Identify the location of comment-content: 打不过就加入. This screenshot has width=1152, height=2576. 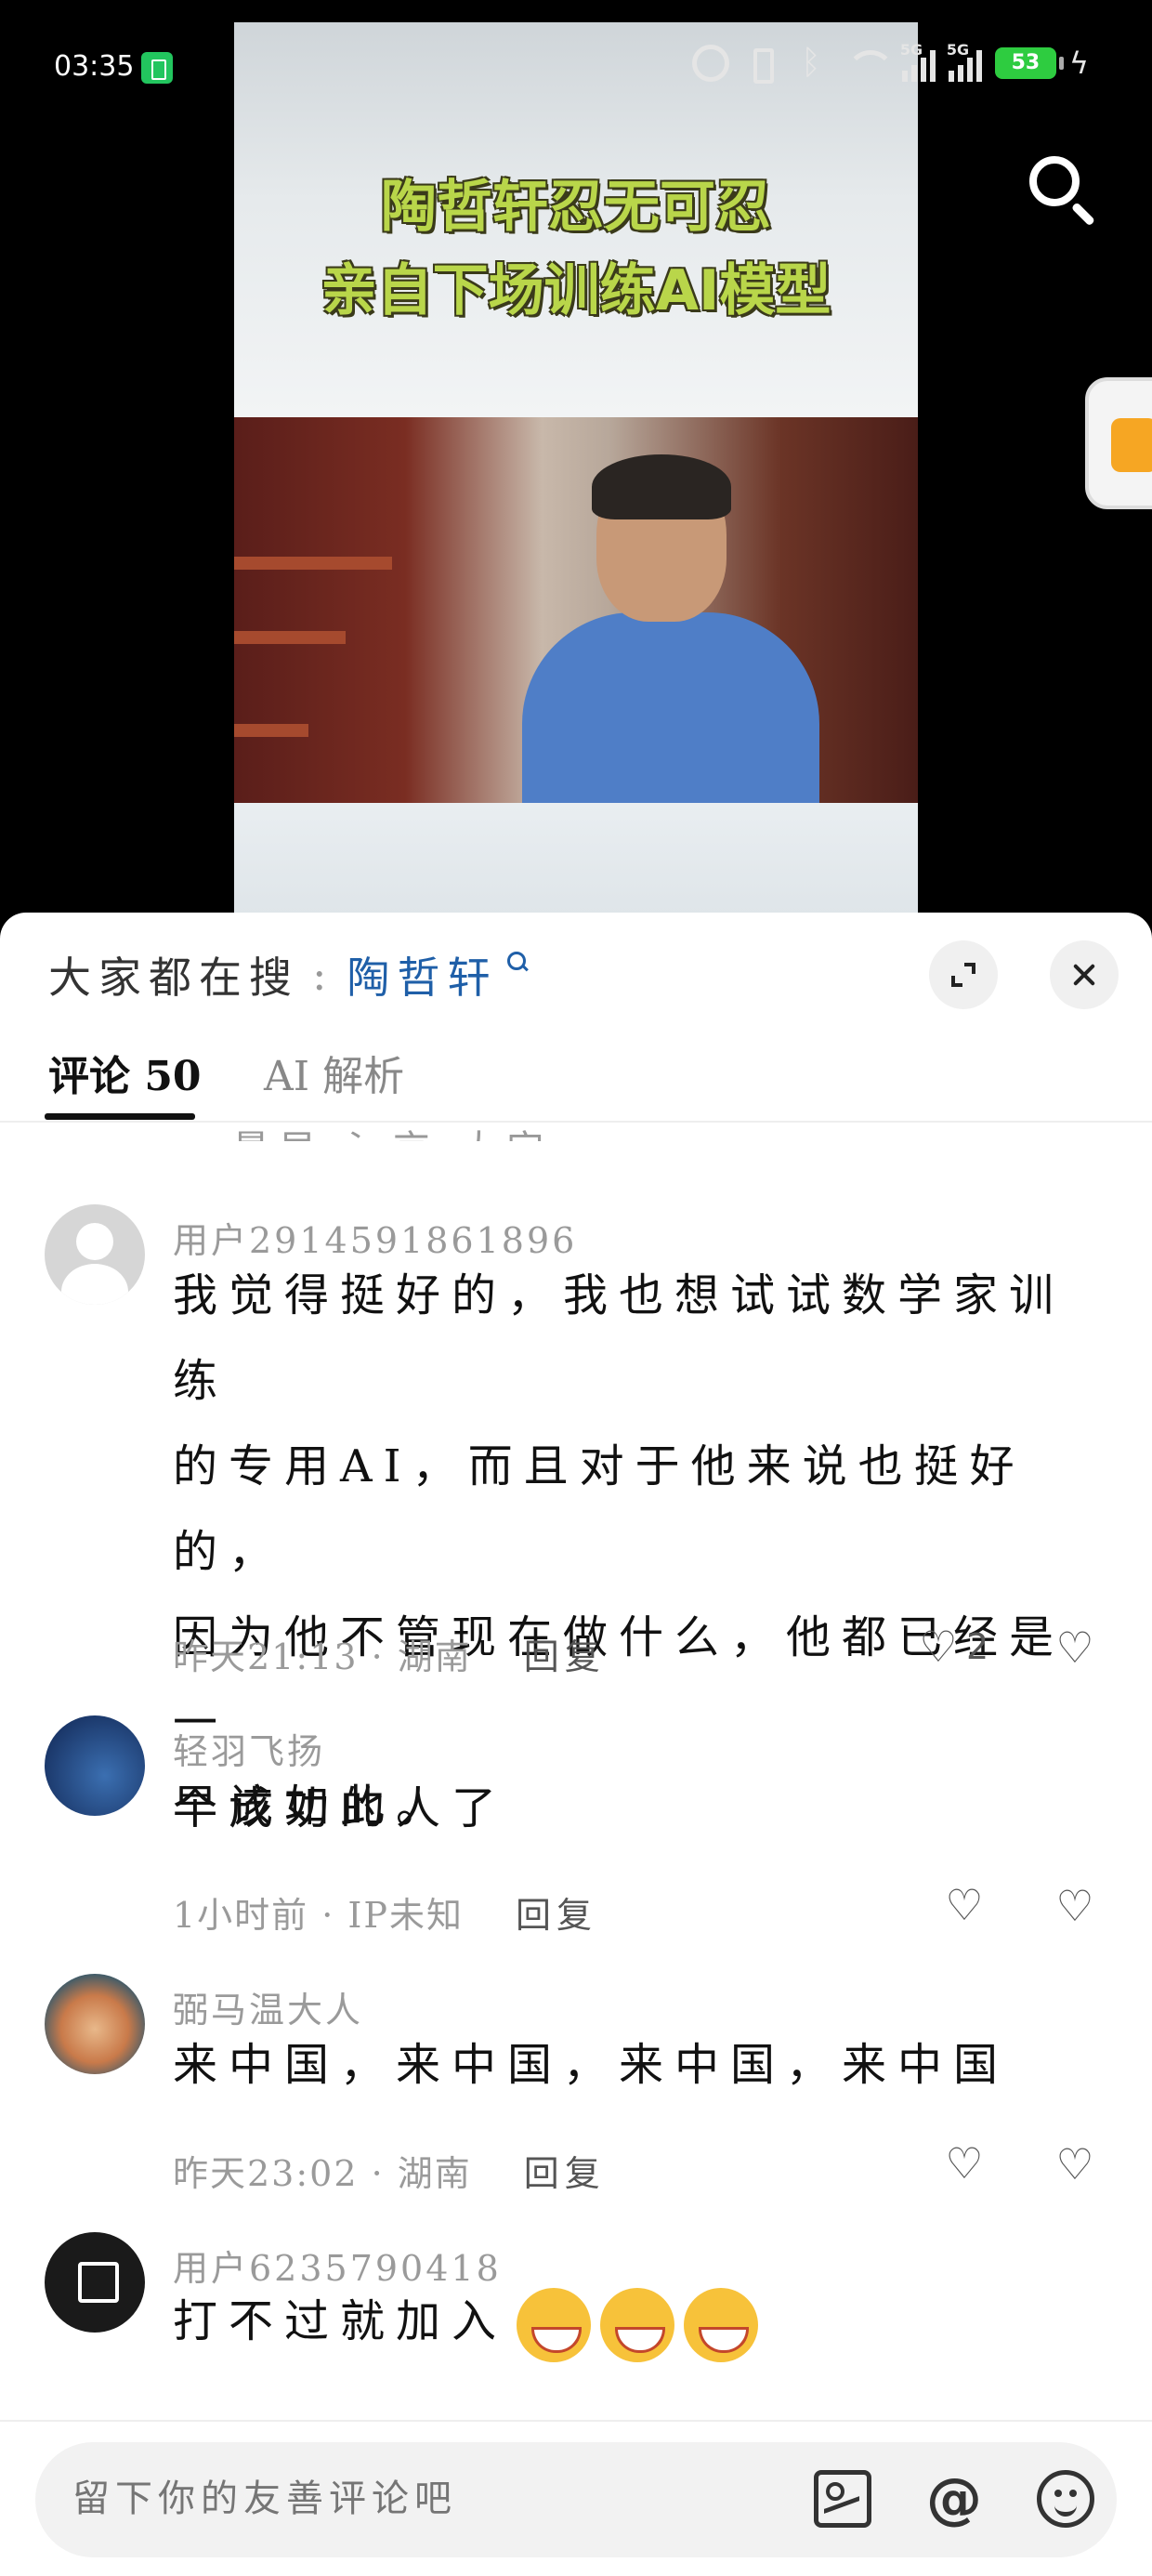
(628, 2321).